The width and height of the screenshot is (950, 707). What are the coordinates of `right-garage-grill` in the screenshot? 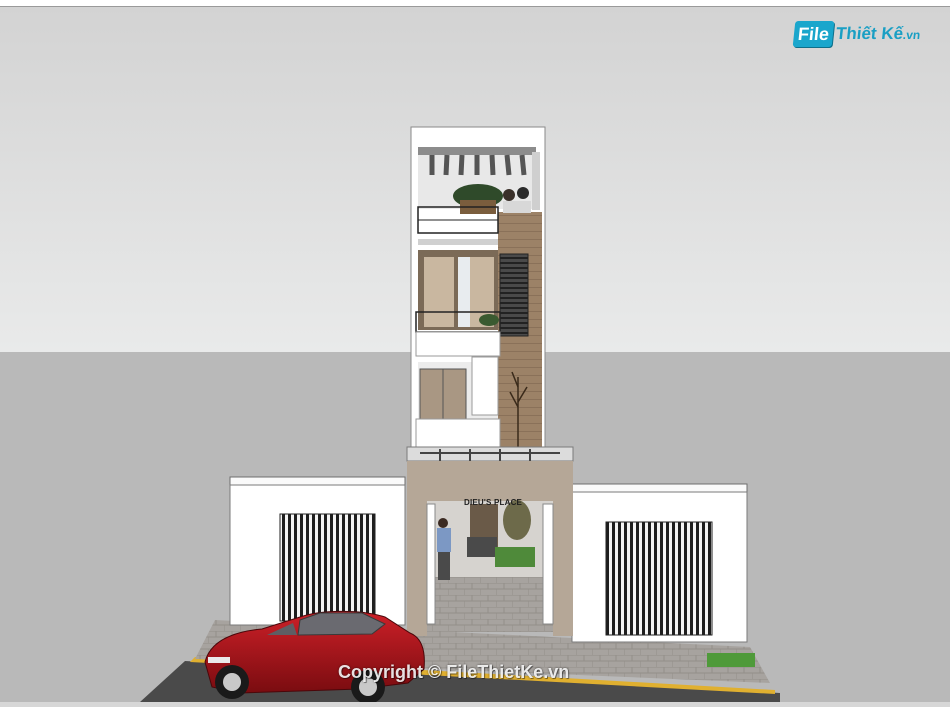 It's located at (659, 578).